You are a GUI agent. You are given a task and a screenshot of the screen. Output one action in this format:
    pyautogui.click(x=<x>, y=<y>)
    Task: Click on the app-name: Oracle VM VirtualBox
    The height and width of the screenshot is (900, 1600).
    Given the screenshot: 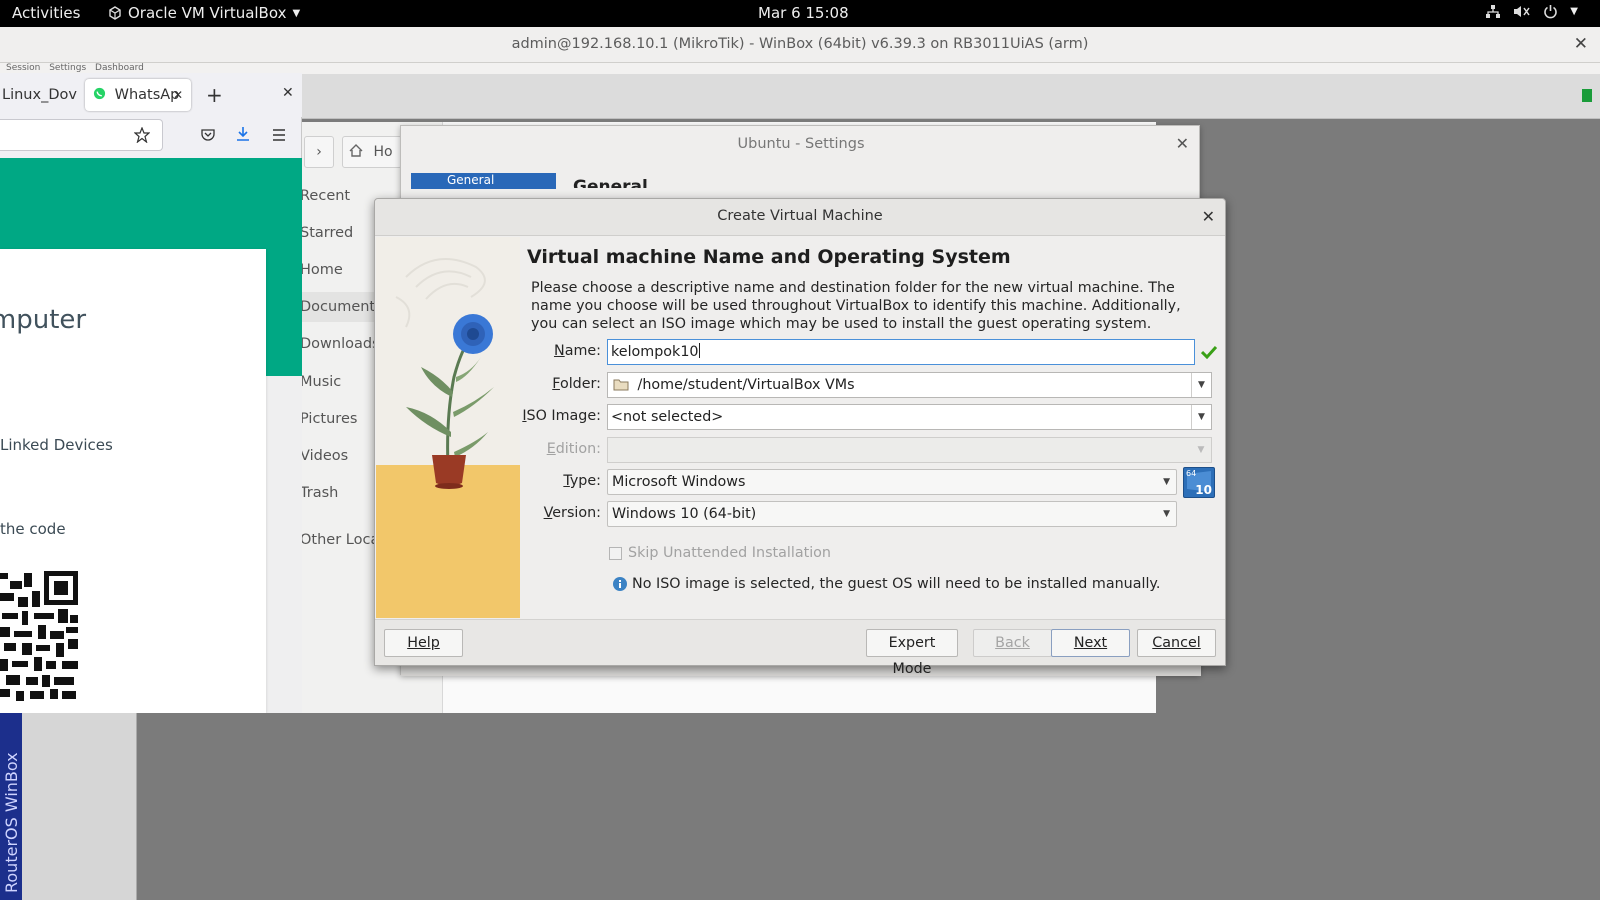 What is the action you would take?
    pyautogui.click(x=207, y=13)
    